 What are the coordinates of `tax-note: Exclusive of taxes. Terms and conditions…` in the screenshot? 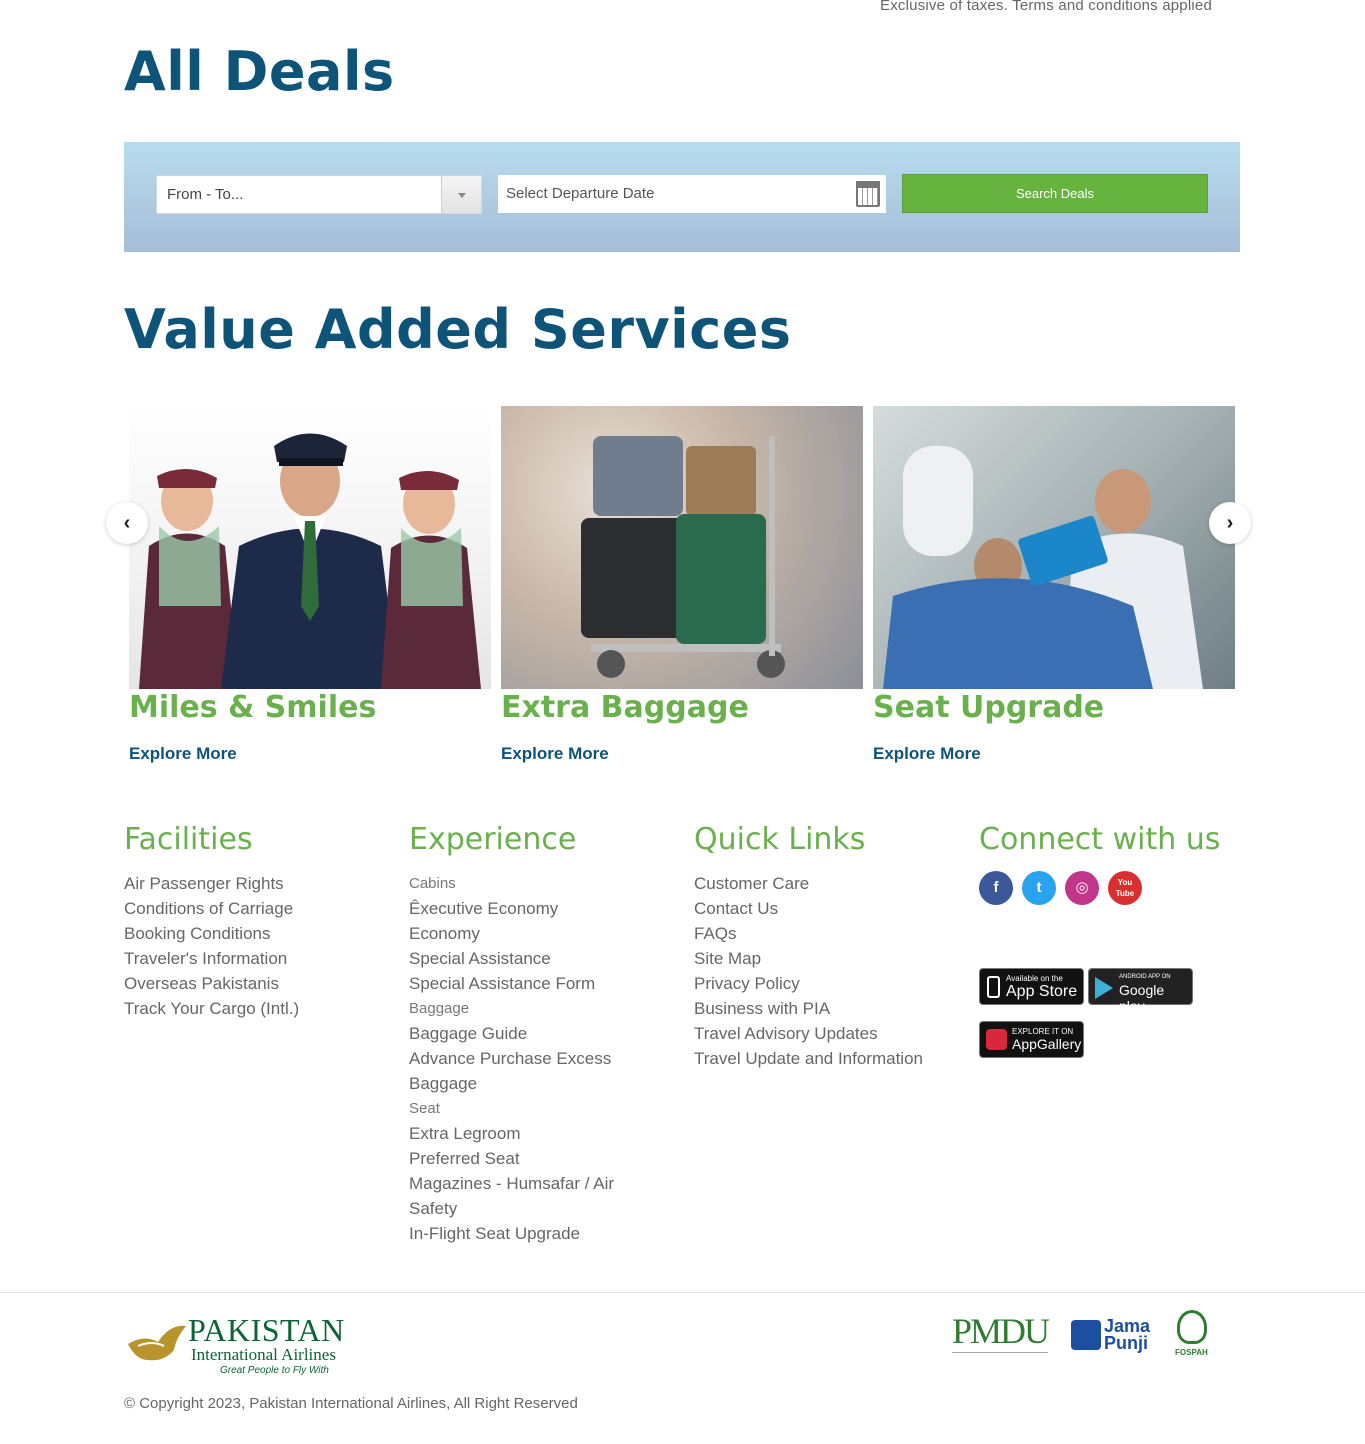 It's located at (1046, 7).